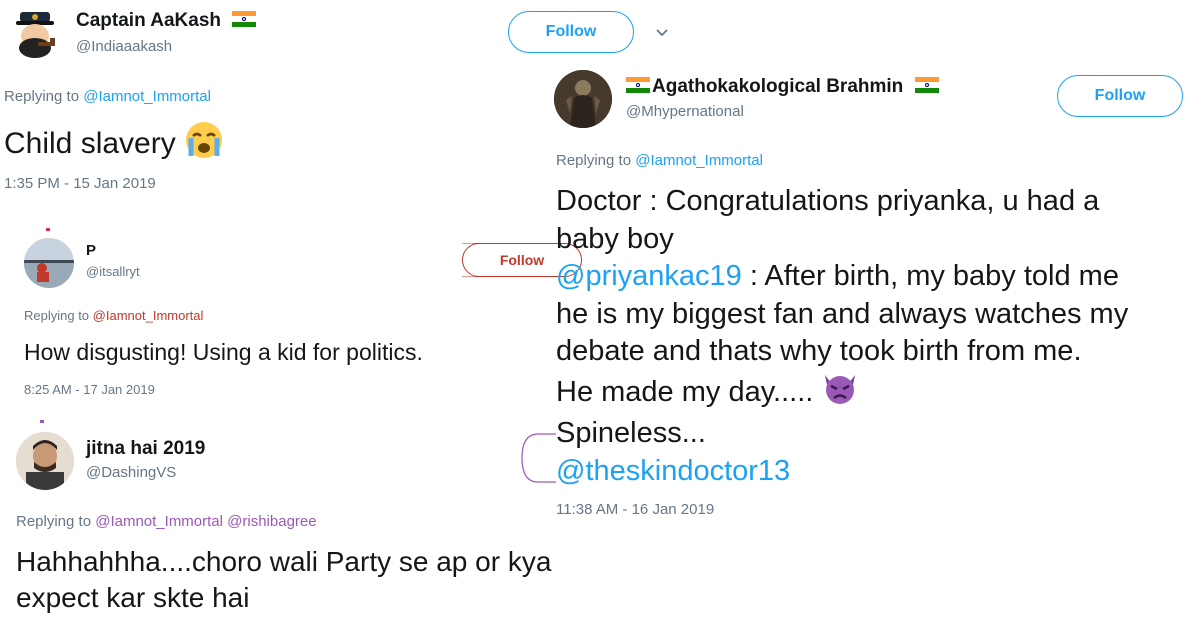 This screenshot has height=628, width=1200. I want to click on author-handle: @Indiaaakash, so click(124, 46).